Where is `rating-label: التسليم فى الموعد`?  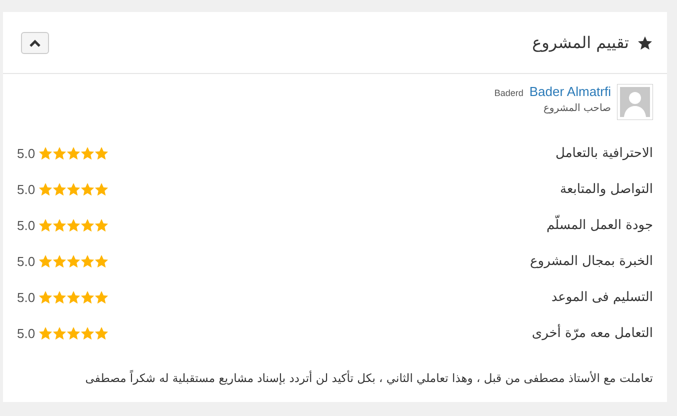
rating-label: التسليم فى الموعد is located at coordinates (602, 297).